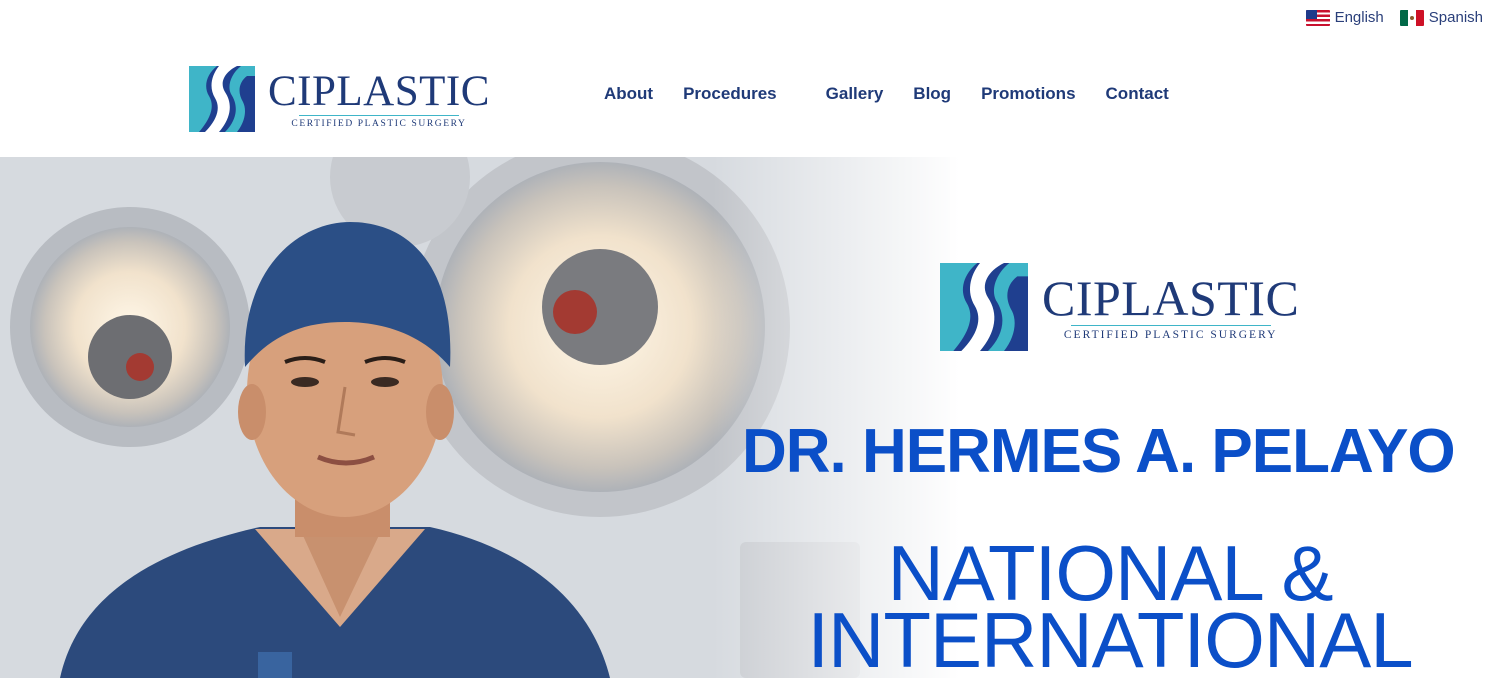  Describe the element at coordinates (1359, 17) in the screenshot. I see `language-label-english: English` at that location.